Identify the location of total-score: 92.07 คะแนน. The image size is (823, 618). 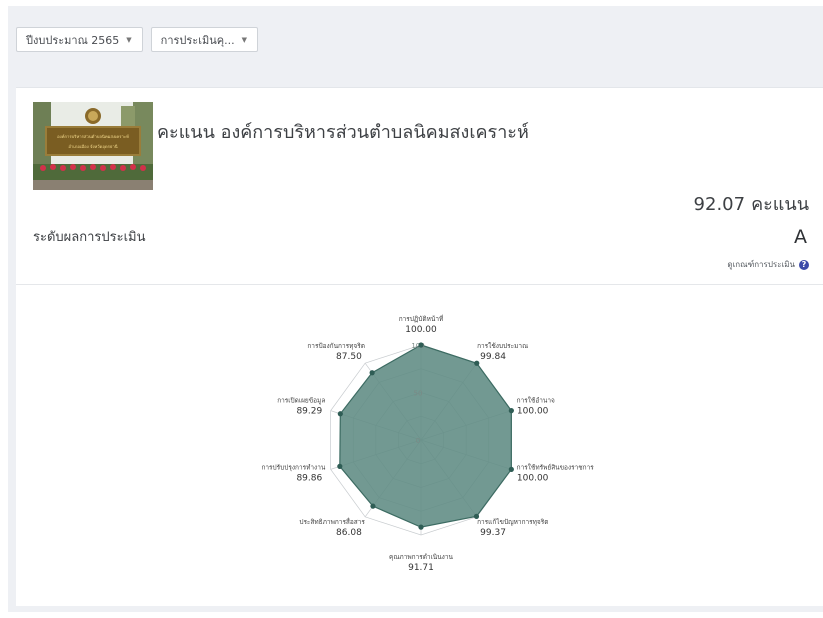
(751, 203).